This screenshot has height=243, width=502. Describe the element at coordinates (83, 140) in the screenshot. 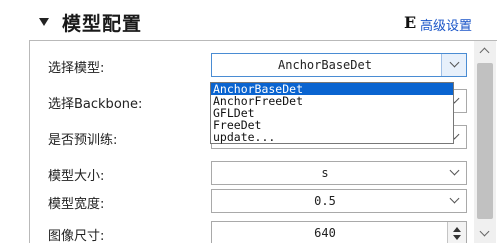

I see `pretrained-label: 是否预训练:` at that location.